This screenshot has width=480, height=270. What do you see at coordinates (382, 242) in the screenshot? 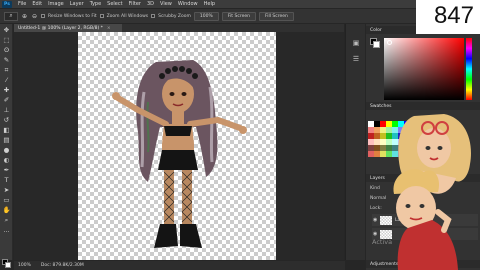
I see `activate-windows-watermark: Activa` at bounding box center [382, 242].